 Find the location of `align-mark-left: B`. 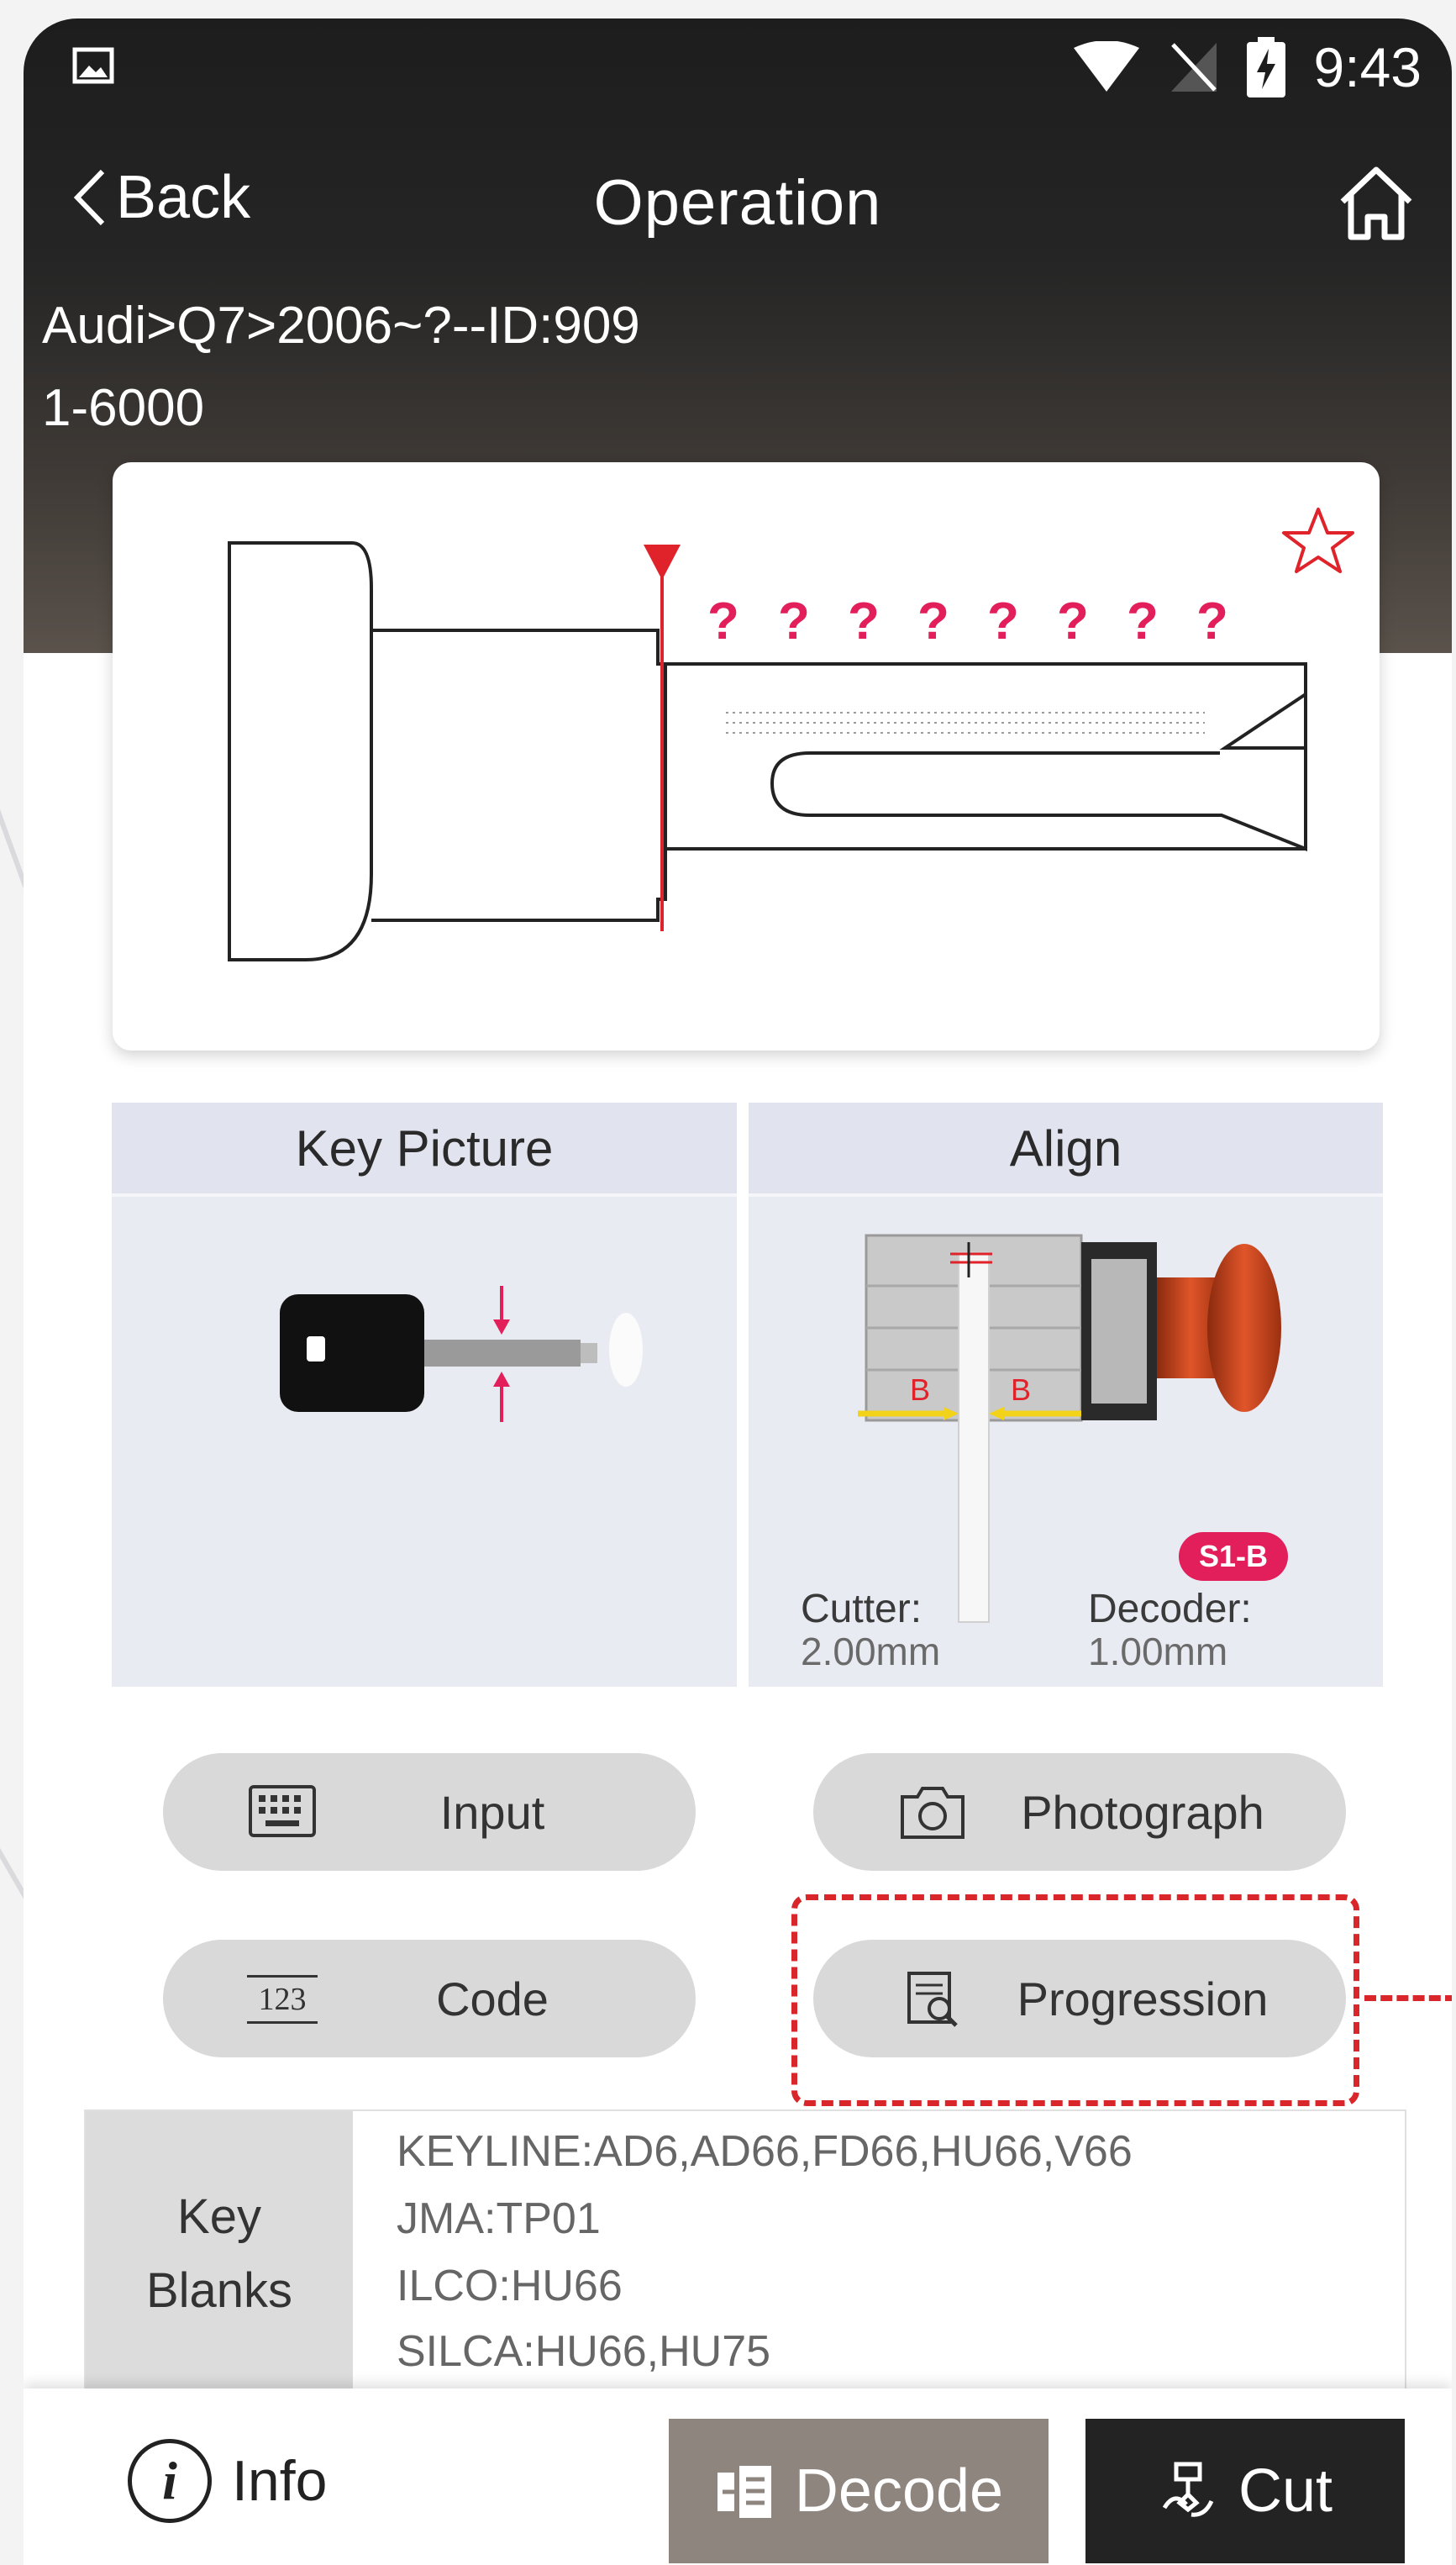

align-mark-left: B is located at coordinates (920, 1389).